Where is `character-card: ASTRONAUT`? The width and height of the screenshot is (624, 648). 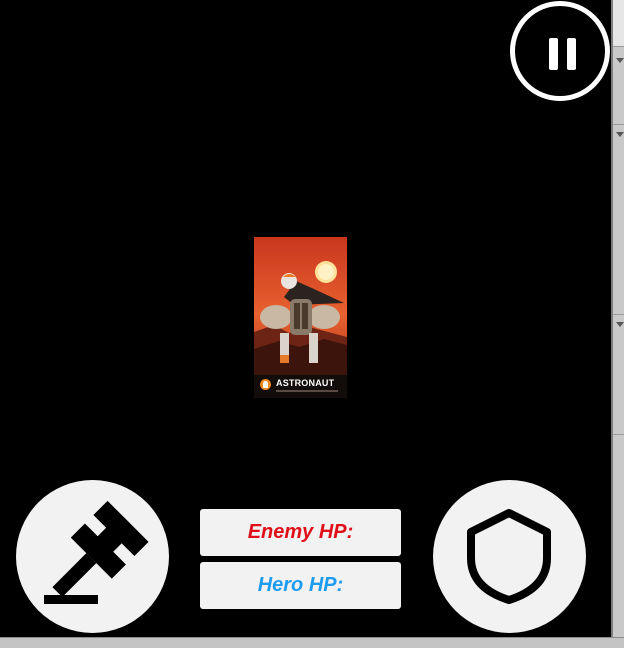 character-card: ASTRONAUT is located at coordinates (300, 317).